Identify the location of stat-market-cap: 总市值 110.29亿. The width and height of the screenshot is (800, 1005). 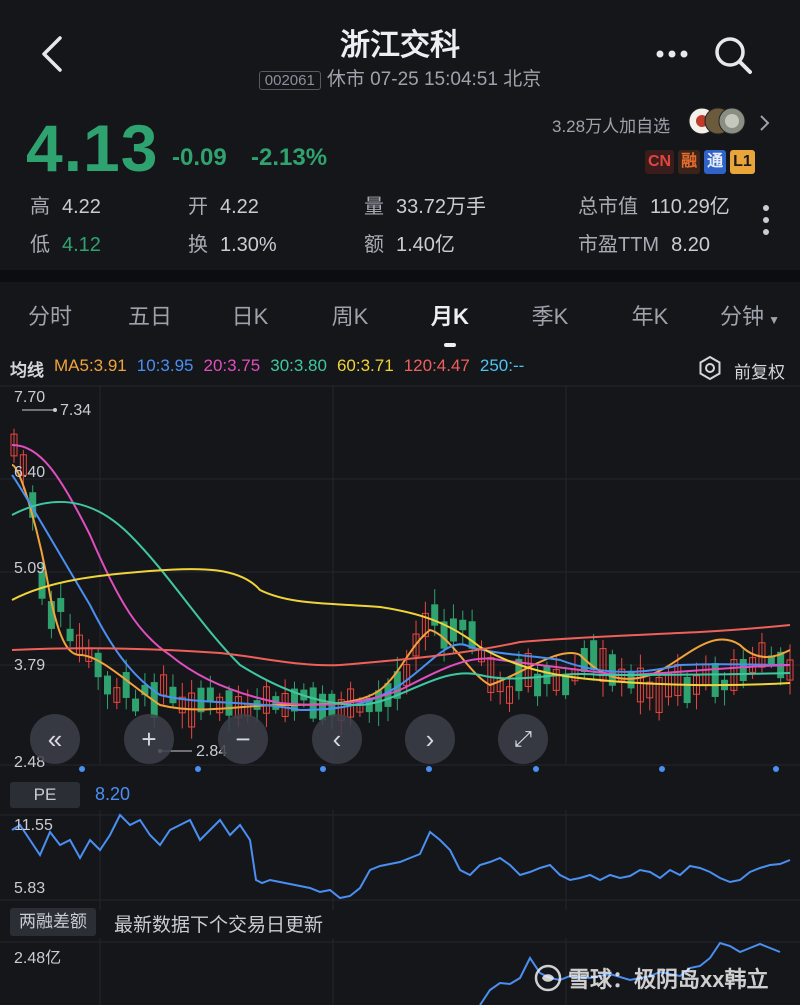
(654, 207).